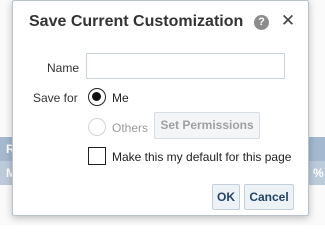  What do you see at coordinates (207, 125) in the screenshot?
I see `set-permissions-button: Set Permissions` at bounding box center [207, 125].